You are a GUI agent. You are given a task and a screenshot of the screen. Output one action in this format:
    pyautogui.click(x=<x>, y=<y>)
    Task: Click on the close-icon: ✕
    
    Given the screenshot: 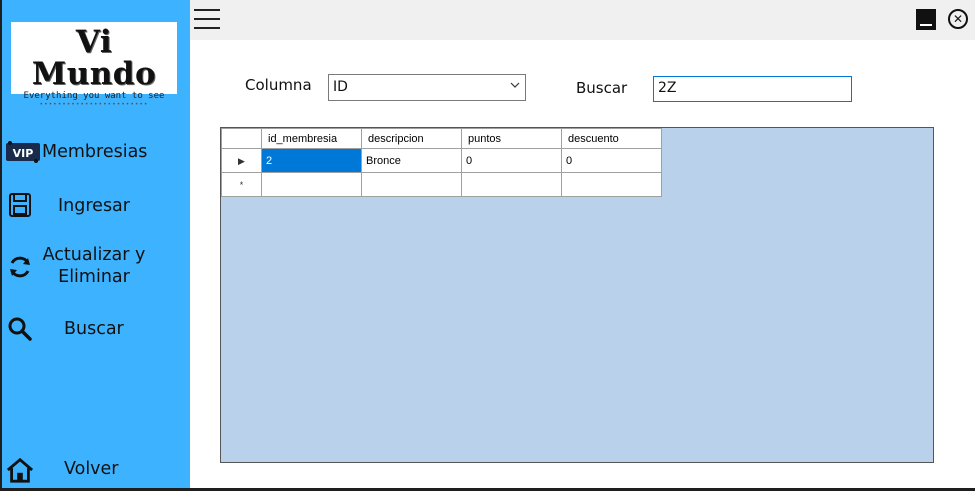 What is the action you would take?
    pyautogui.click(x=958, y=19)
    